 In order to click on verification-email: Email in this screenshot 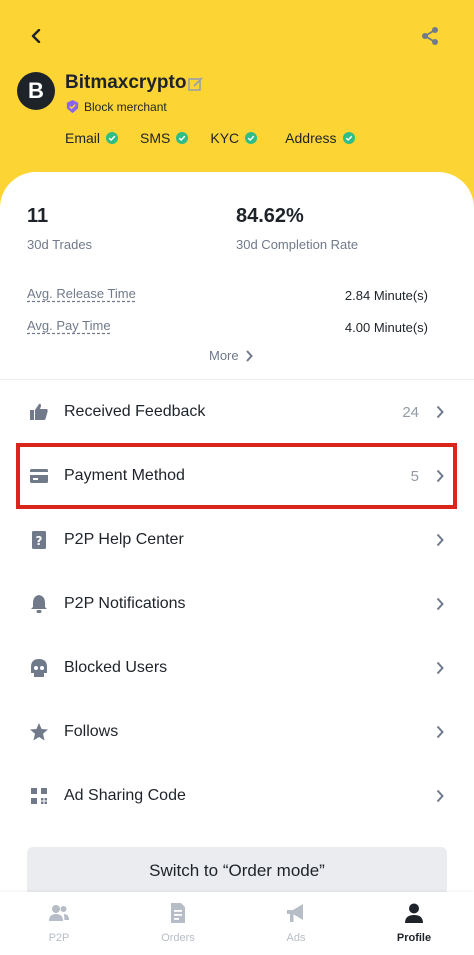, I will do `click(92, 138)`.